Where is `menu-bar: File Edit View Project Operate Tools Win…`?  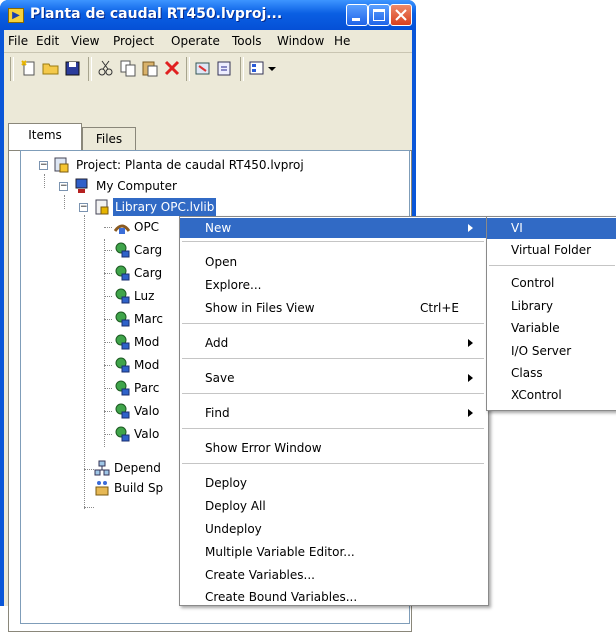 menu-bar: File Edit View Project Operate Tools Win… is located at coordinates (208, 41).